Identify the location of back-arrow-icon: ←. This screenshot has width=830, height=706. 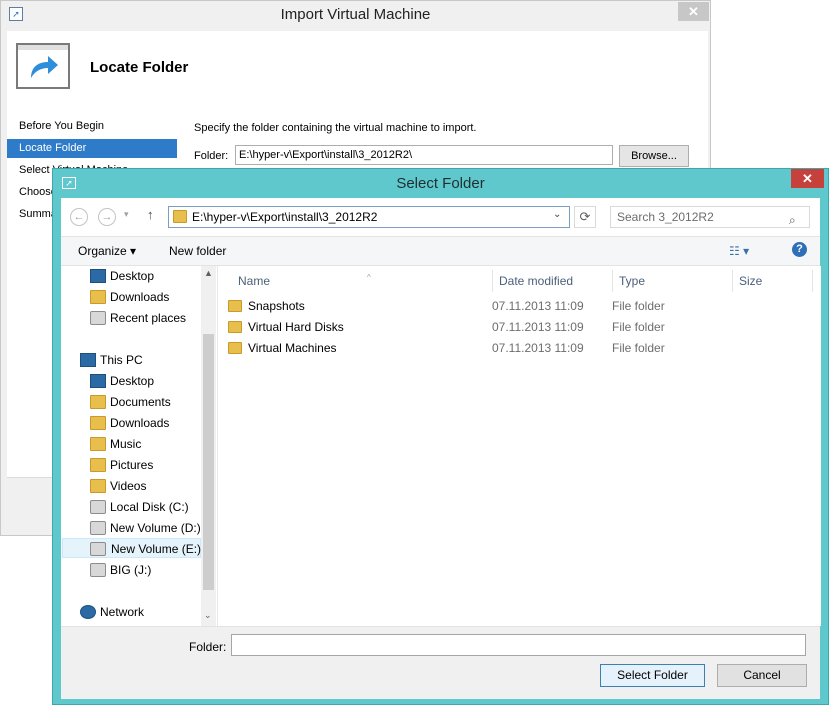
(79, 217).